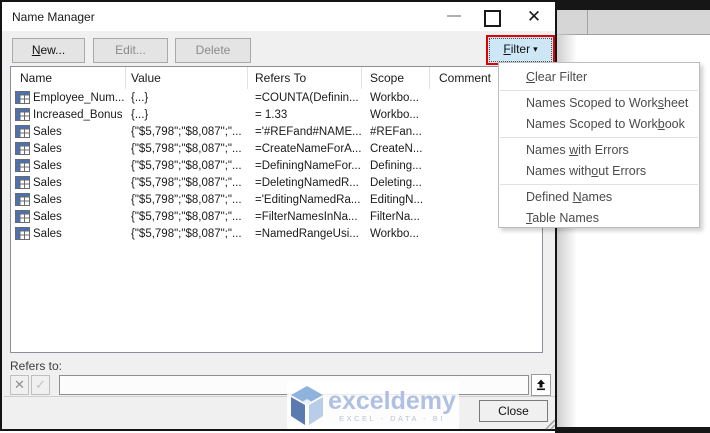  I want to click on cancel-edit-icon: ✕, so click(19, 385).